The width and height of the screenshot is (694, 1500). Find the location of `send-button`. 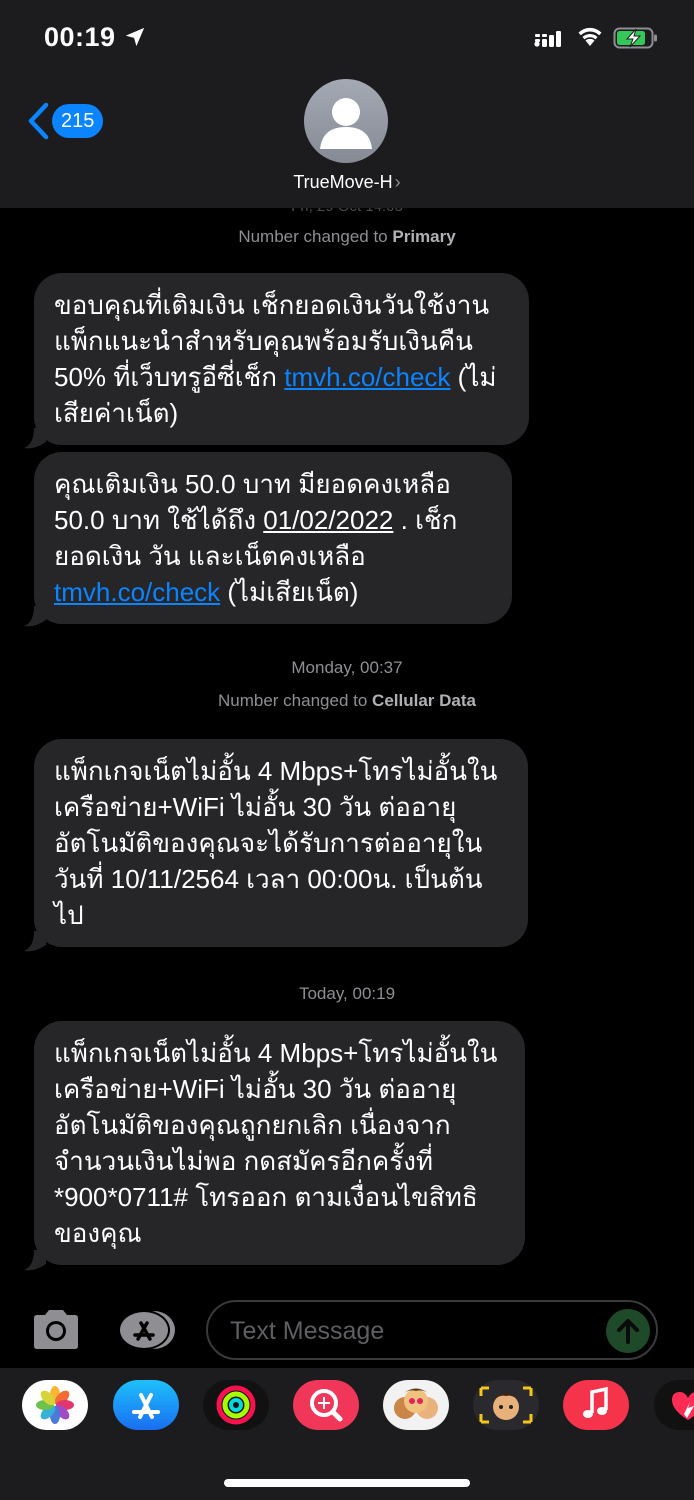

send-button is located at coordinates (628, 1331).